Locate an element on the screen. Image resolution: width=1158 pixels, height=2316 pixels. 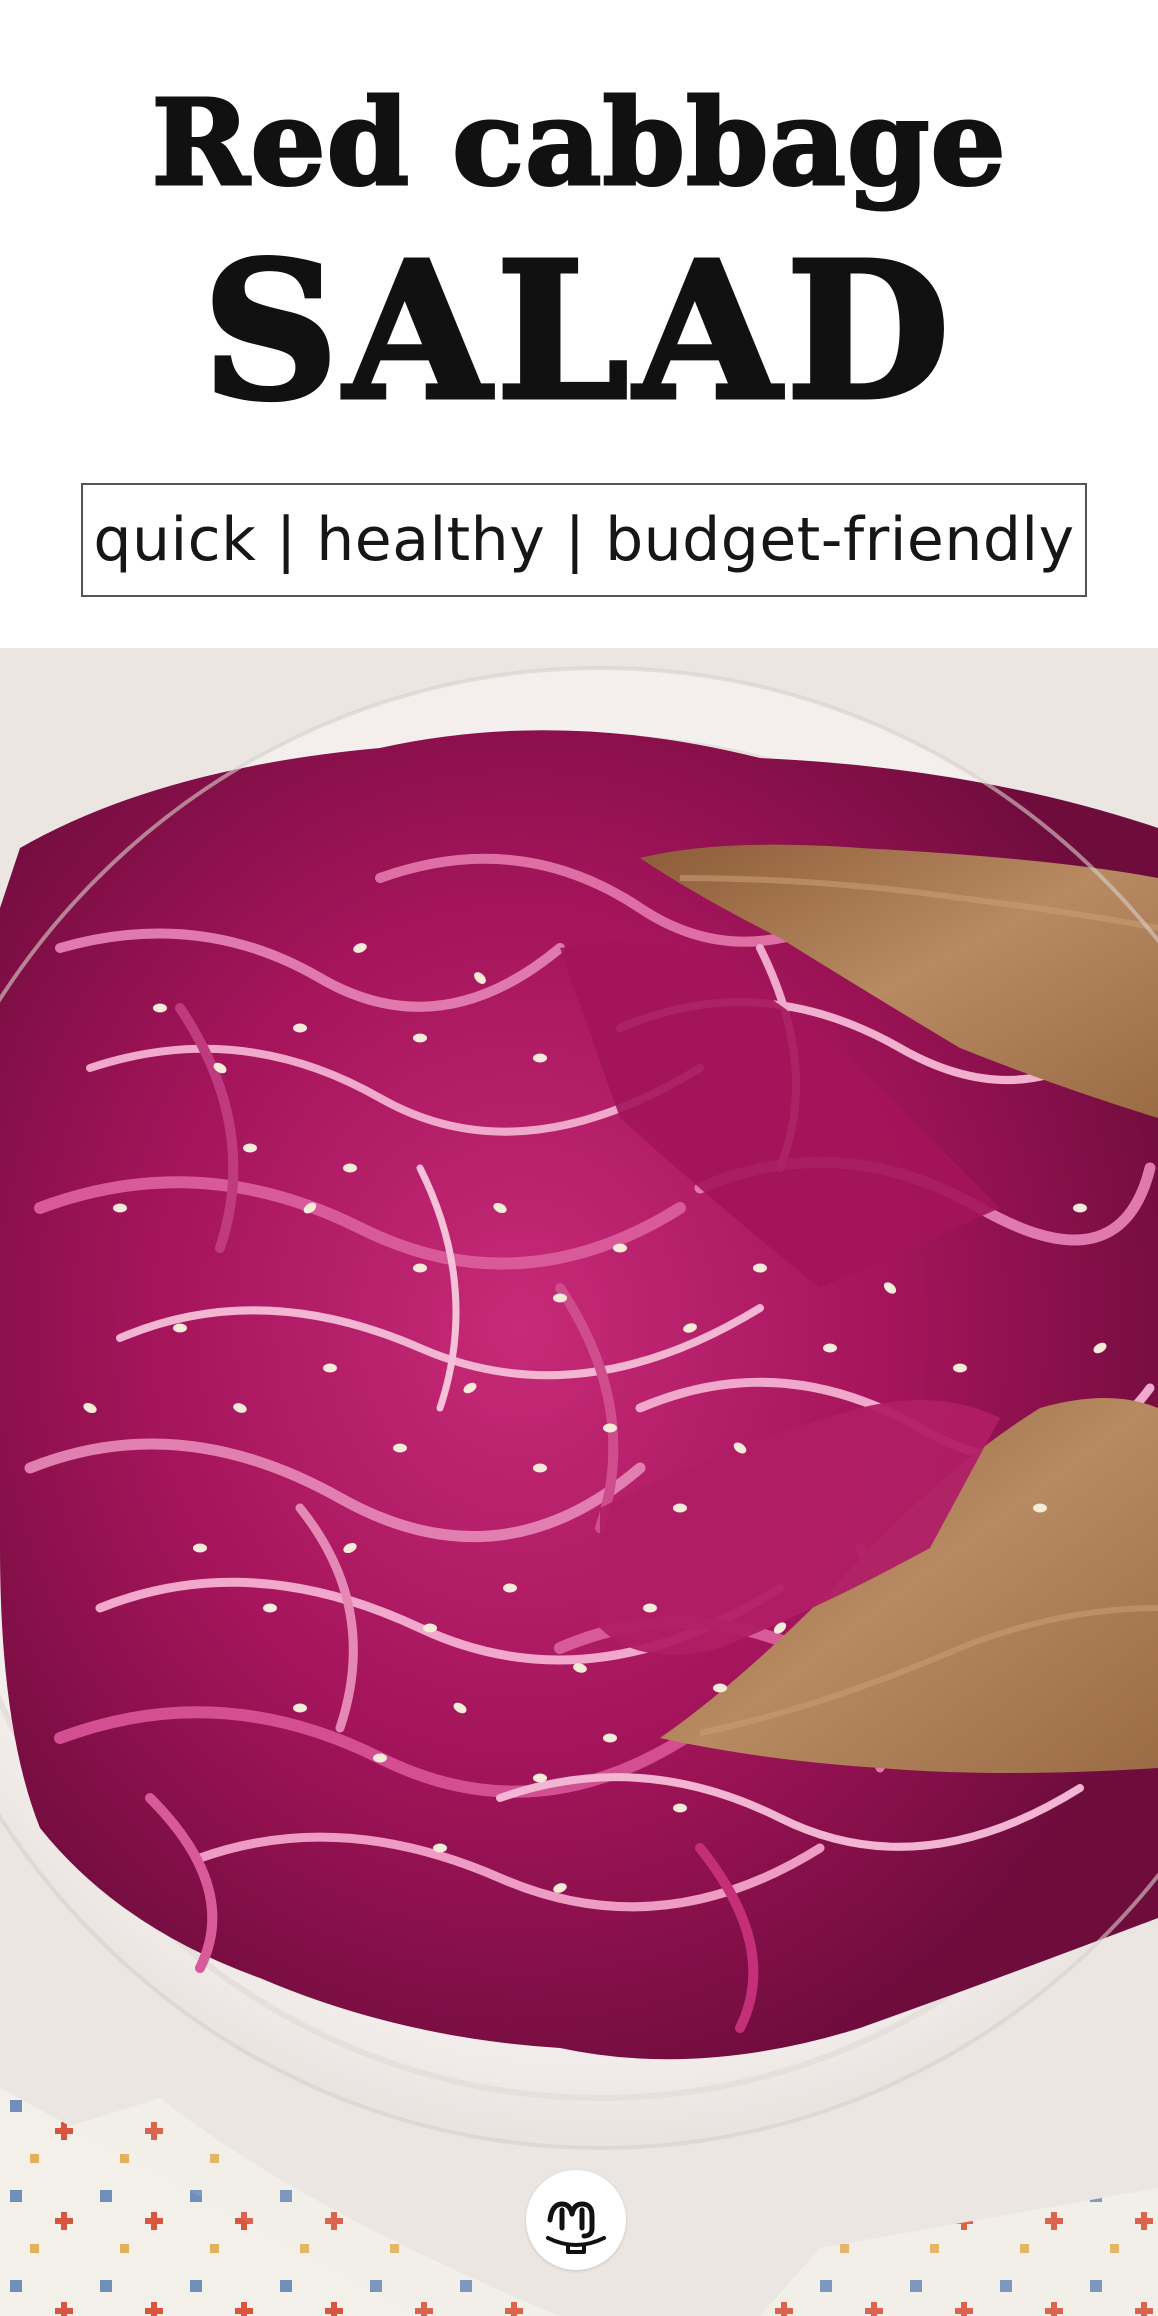
brand-logo is located at coordinates (576, 2220).